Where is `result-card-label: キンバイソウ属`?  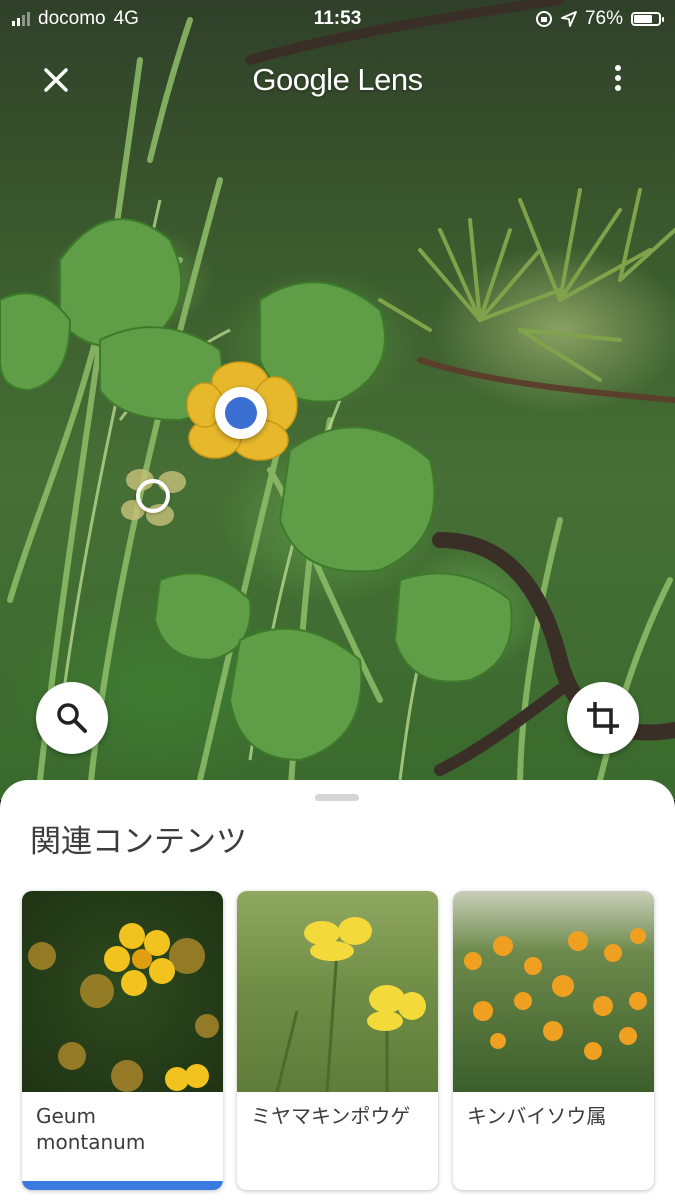
result-card-label: キンバイソウ属 is located at coordinates (537, 1116).